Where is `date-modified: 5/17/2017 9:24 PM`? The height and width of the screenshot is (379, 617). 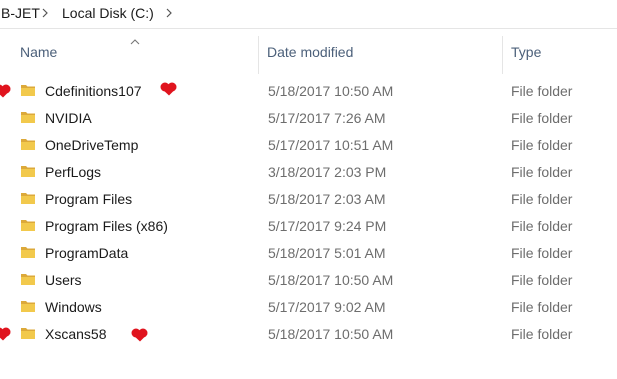
date-modified: 5/17/2017 9:24 PM is located at coordinates (327, 226).